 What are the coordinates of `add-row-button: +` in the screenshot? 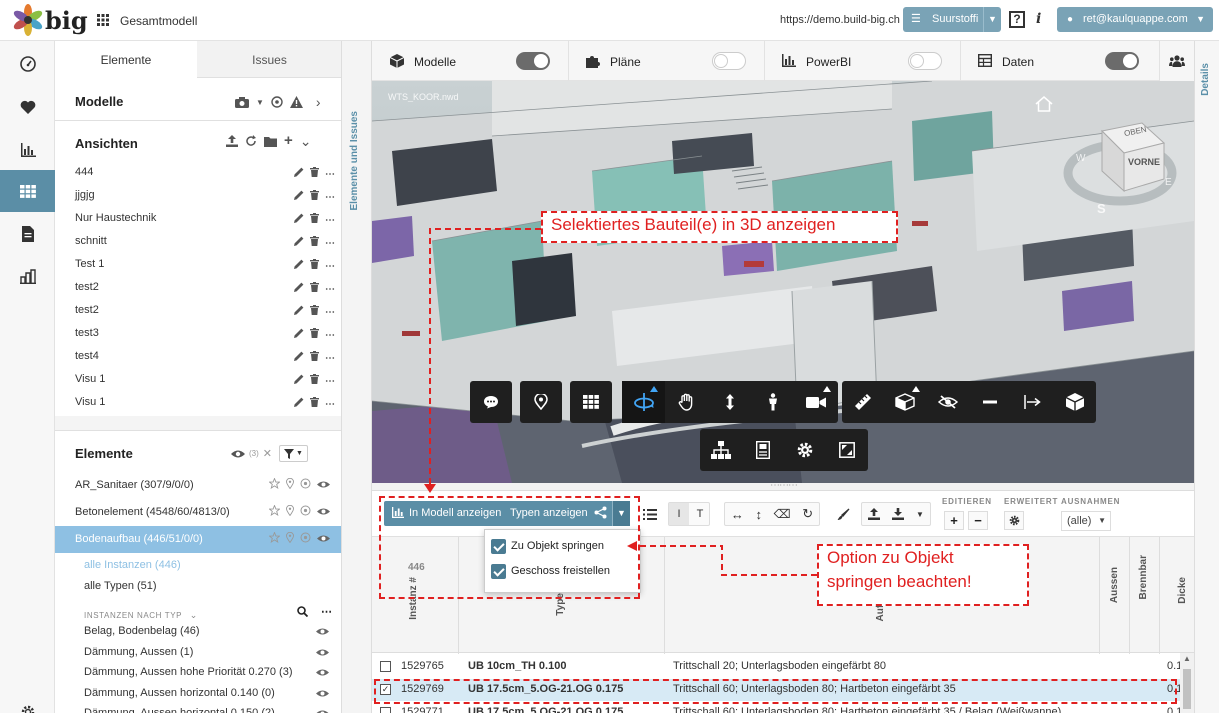 It's located at (954, 520).